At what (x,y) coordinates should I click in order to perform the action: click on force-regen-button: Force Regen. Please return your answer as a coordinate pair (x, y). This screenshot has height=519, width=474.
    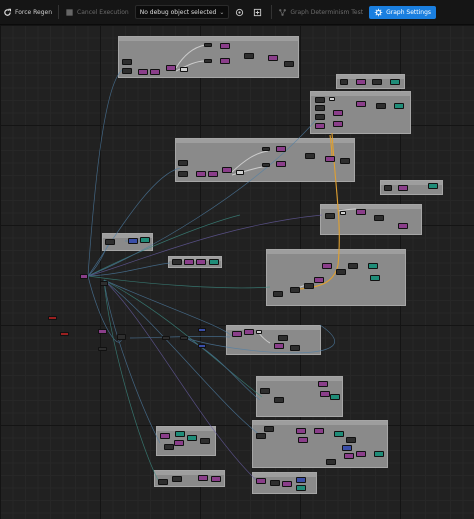
    Looking at the image, I should click on (27, 12).